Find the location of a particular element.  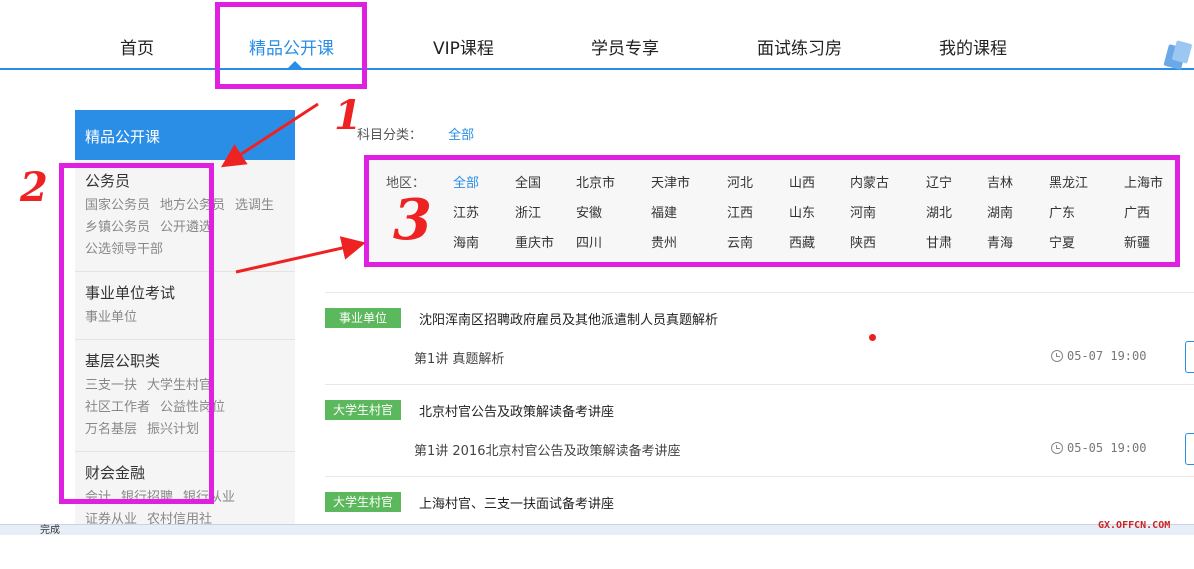

annotation-number-2: 2 is located at coordinates (34, 187).